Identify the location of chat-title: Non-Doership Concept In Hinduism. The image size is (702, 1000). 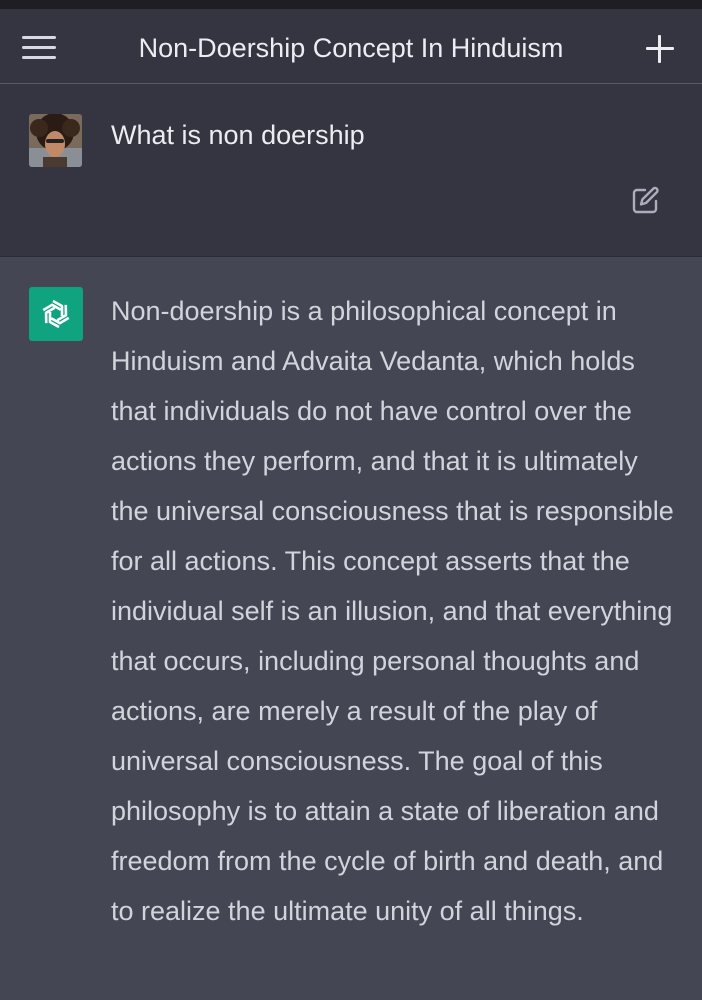
(351, 48).